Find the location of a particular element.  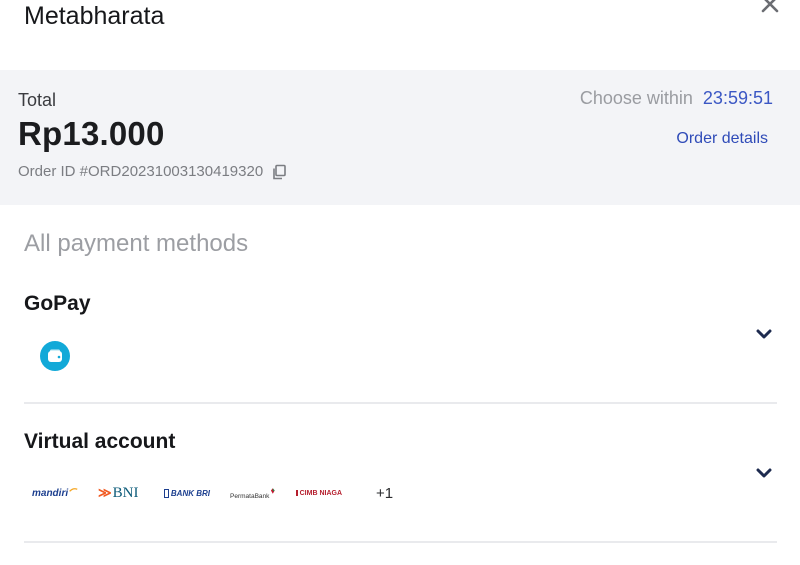

payment-methods-title: All payment methods is located at coordinates (136, 243).